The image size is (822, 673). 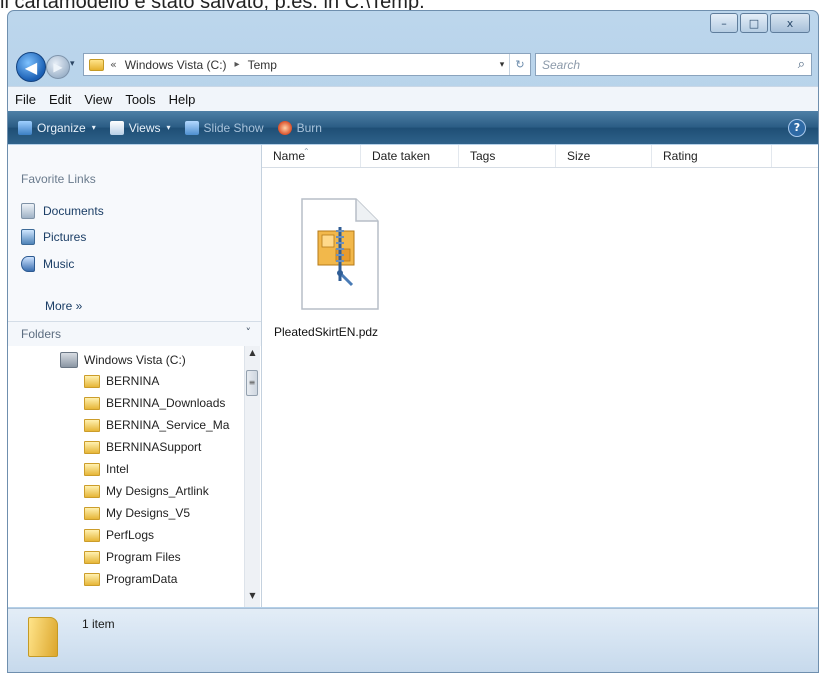 What do you see at coordinates (754, 23) in the screenshot?
I see `maximize-button: □` at bounding box center [754, 23].